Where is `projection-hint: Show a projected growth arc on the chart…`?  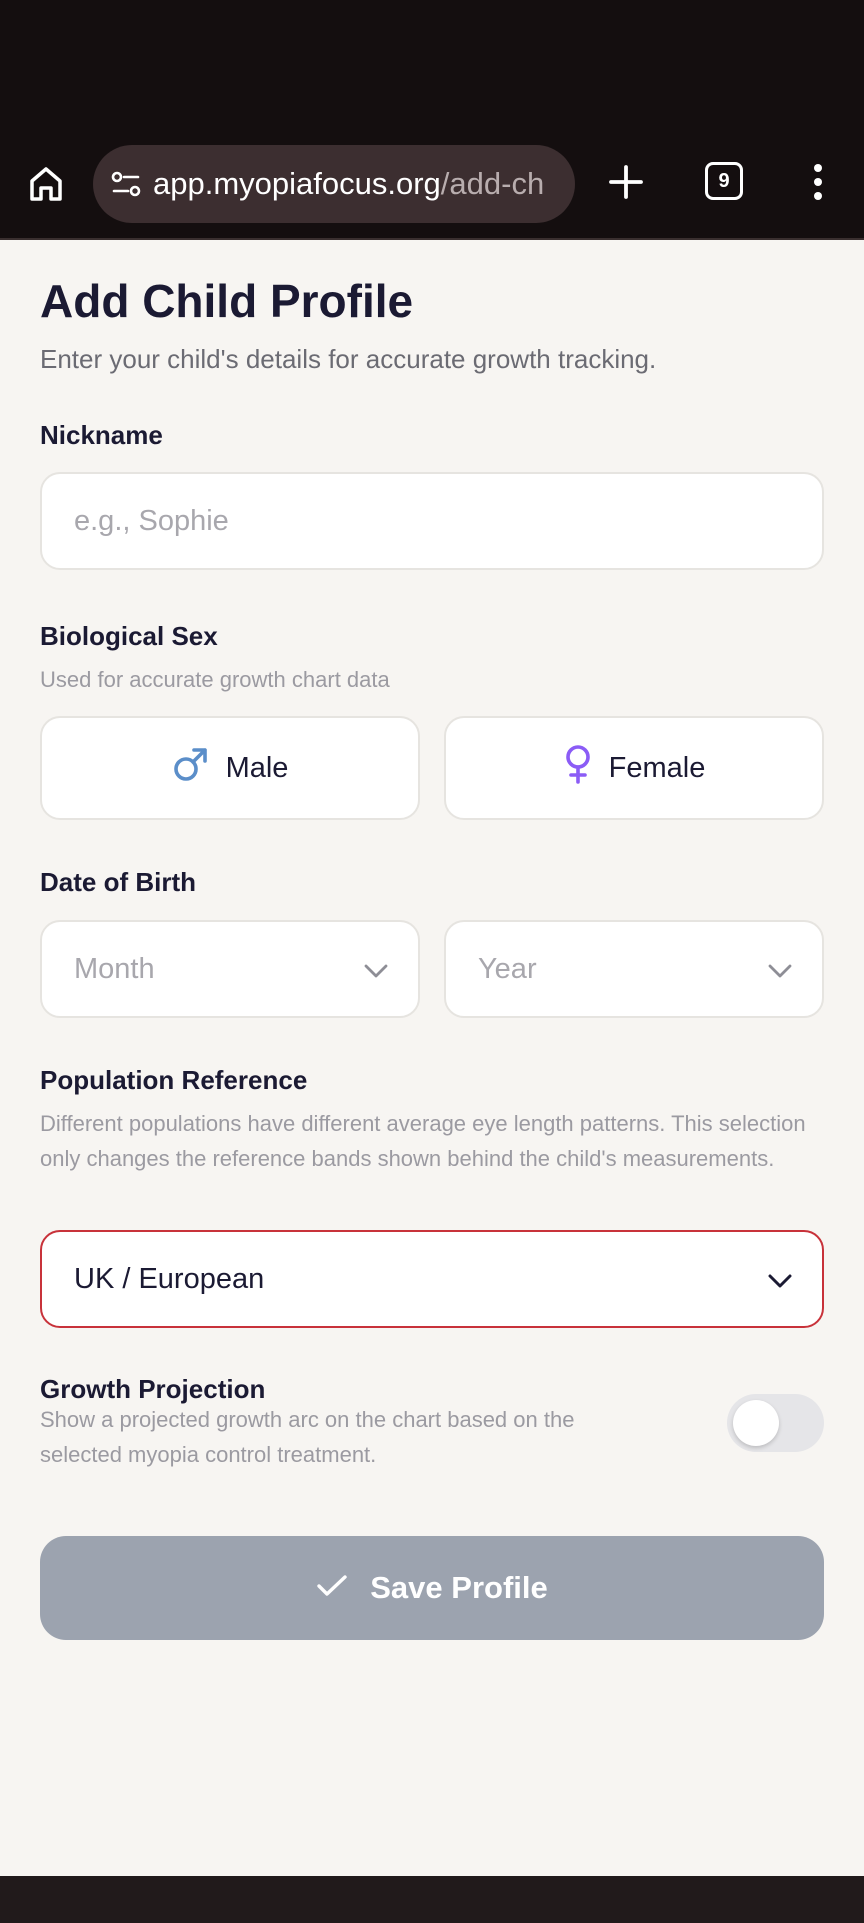 projection-hint: Show a projected growth arc on the chart… is located at coordinates (307, 1437).